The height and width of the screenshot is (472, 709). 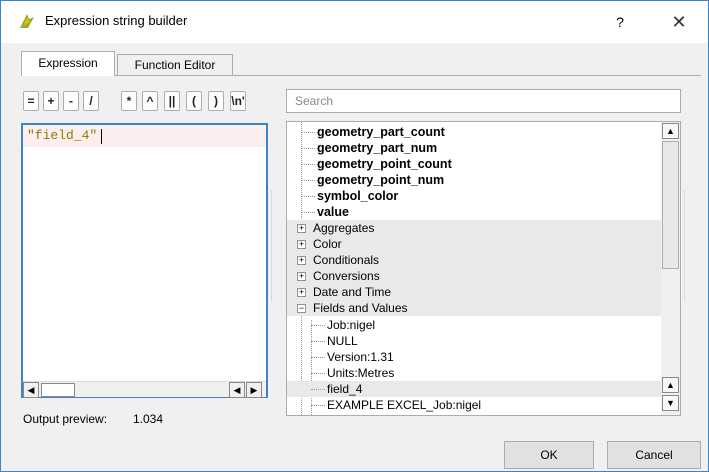 I want to click on qgis-icon, so click(x=27, y=21).